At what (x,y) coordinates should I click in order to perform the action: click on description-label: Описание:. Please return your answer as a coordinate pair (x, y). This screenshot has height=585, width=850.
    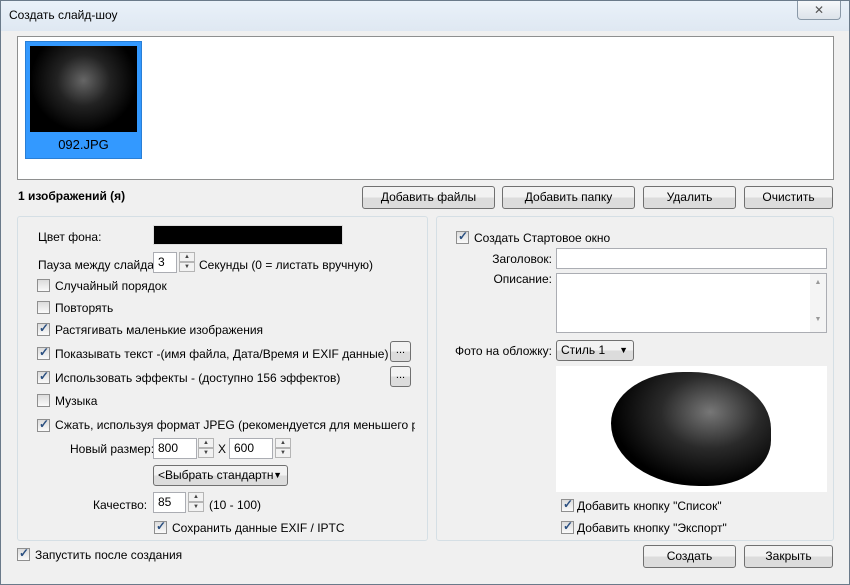
    Looking at the image, I should click on (522, 279).